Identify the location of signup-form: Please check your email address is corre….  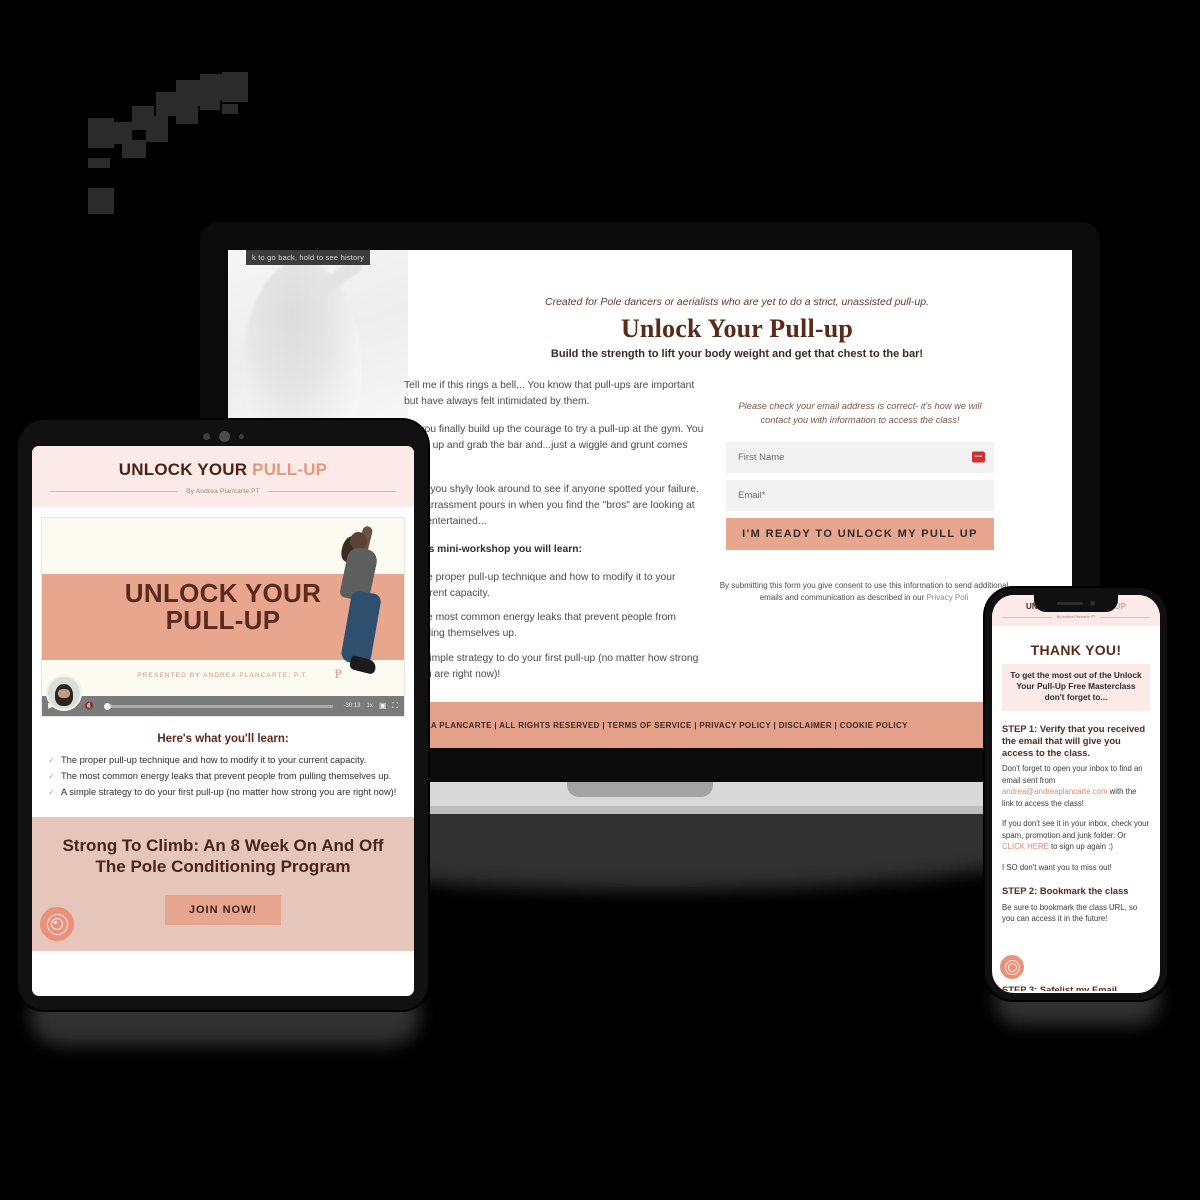
(860, 475).